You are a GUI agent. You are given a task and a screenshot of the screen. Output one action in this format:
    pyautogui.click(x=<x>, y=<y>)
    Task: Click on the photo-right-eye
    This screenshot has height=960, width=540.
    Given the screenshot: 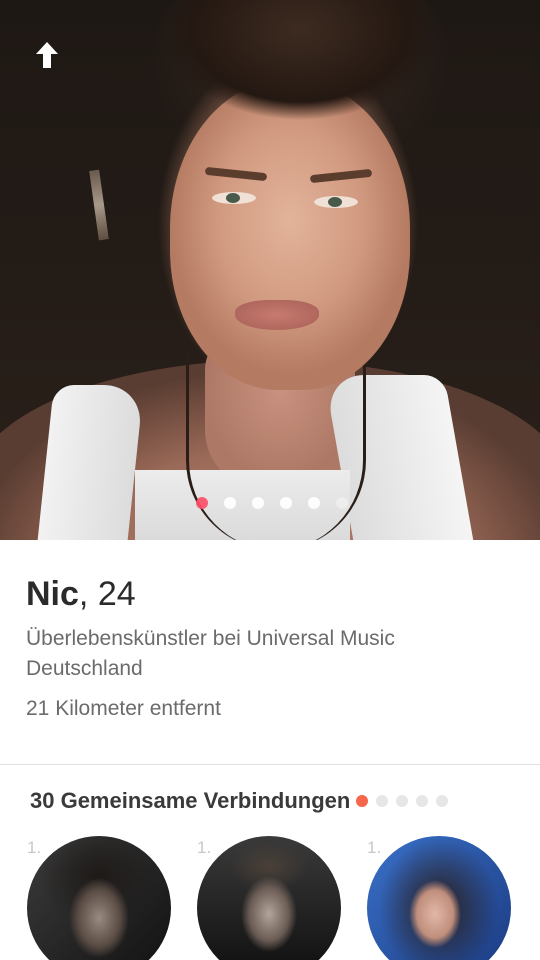 What is the action you would take?
    pyautogui.click(x=336, y=202)
    